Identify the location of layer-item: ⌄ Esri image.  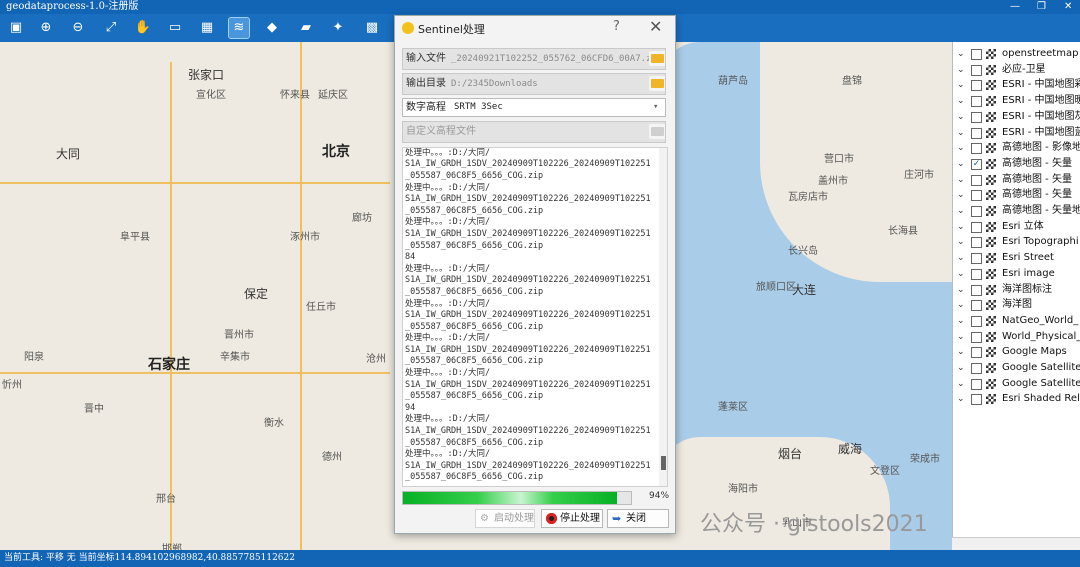
(1016, 274).